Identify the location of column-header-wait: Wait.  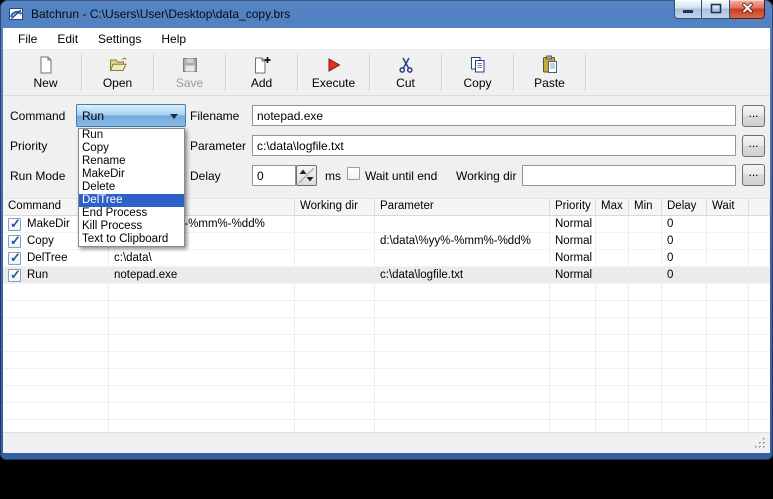
(728, 207).